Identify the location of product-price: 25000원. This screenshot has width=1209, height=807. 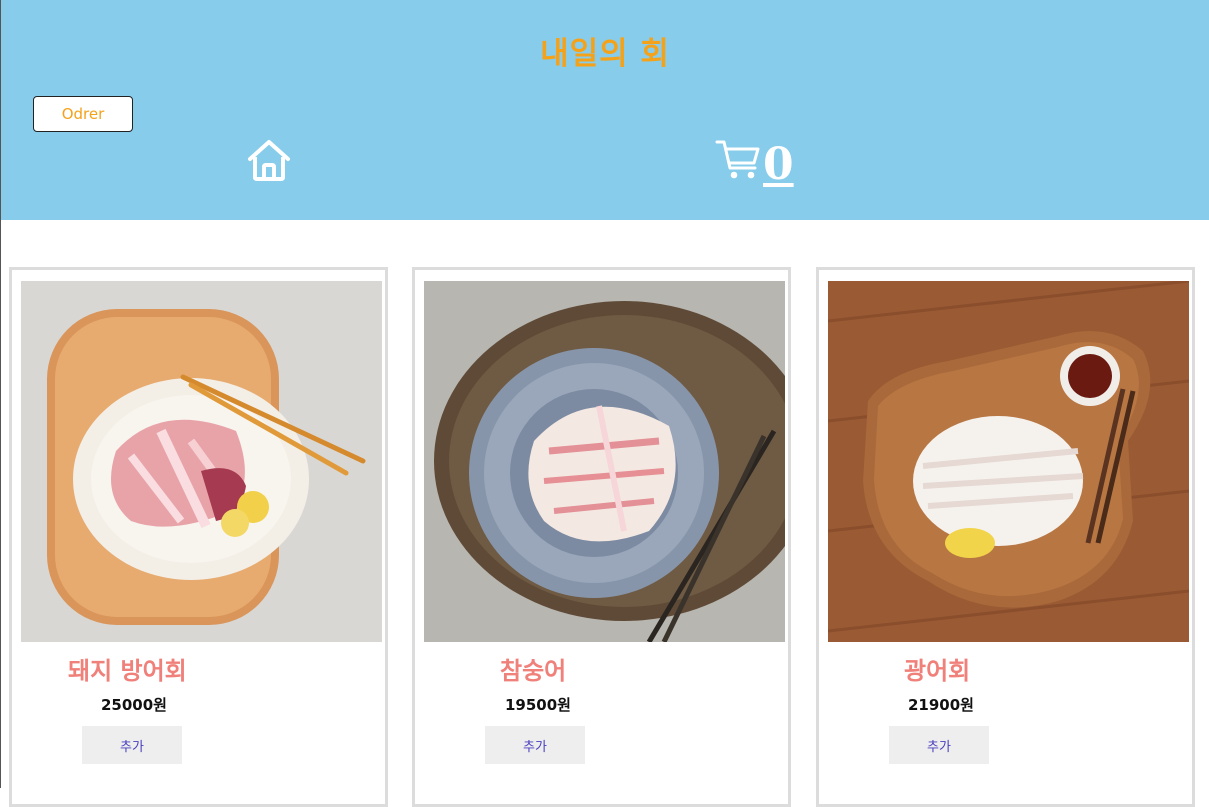
(134, 705).